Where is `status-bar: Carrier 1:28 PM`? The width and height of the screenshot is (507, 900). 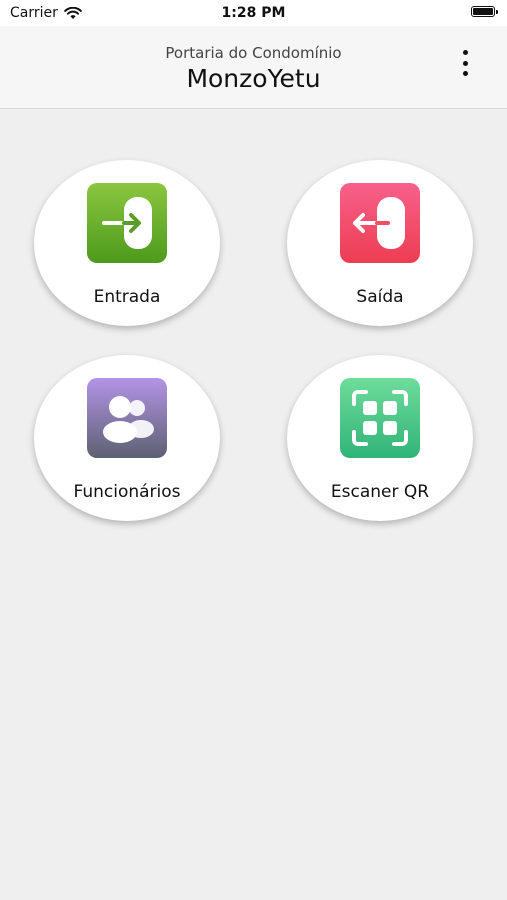 status-bar: Carrier 1:28 PM is located at coordinates (253, 13).